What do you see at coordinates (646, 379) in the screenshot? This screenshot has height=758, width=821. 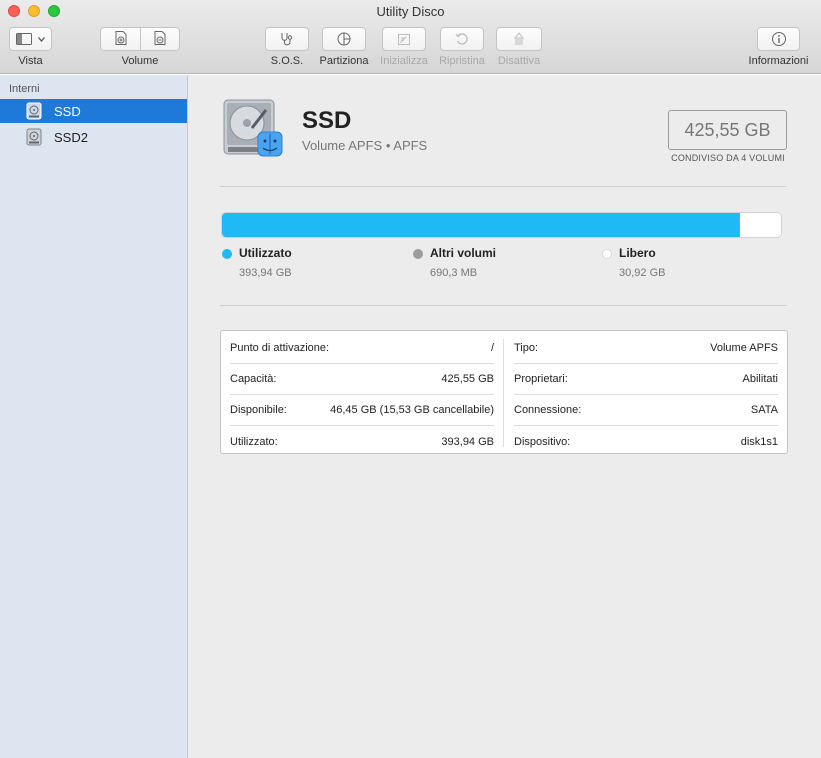 I see `info-row-owners: Proprietari: Abilitati` at bounding box center [646, 379].